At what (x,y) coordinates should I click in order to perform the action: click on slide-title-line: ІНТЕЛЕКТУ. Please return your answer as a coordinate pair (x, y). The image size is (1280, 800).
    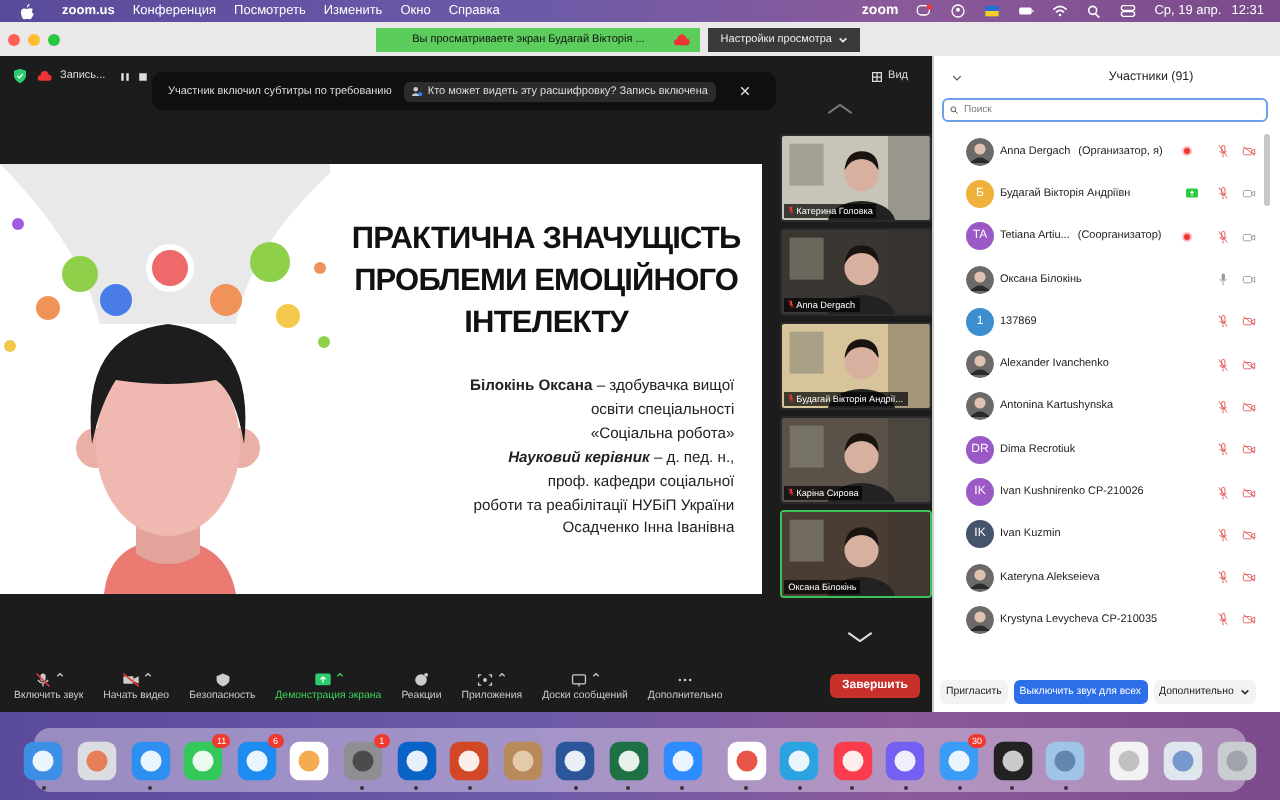
    Looking at the image, I should click on (546, 324).